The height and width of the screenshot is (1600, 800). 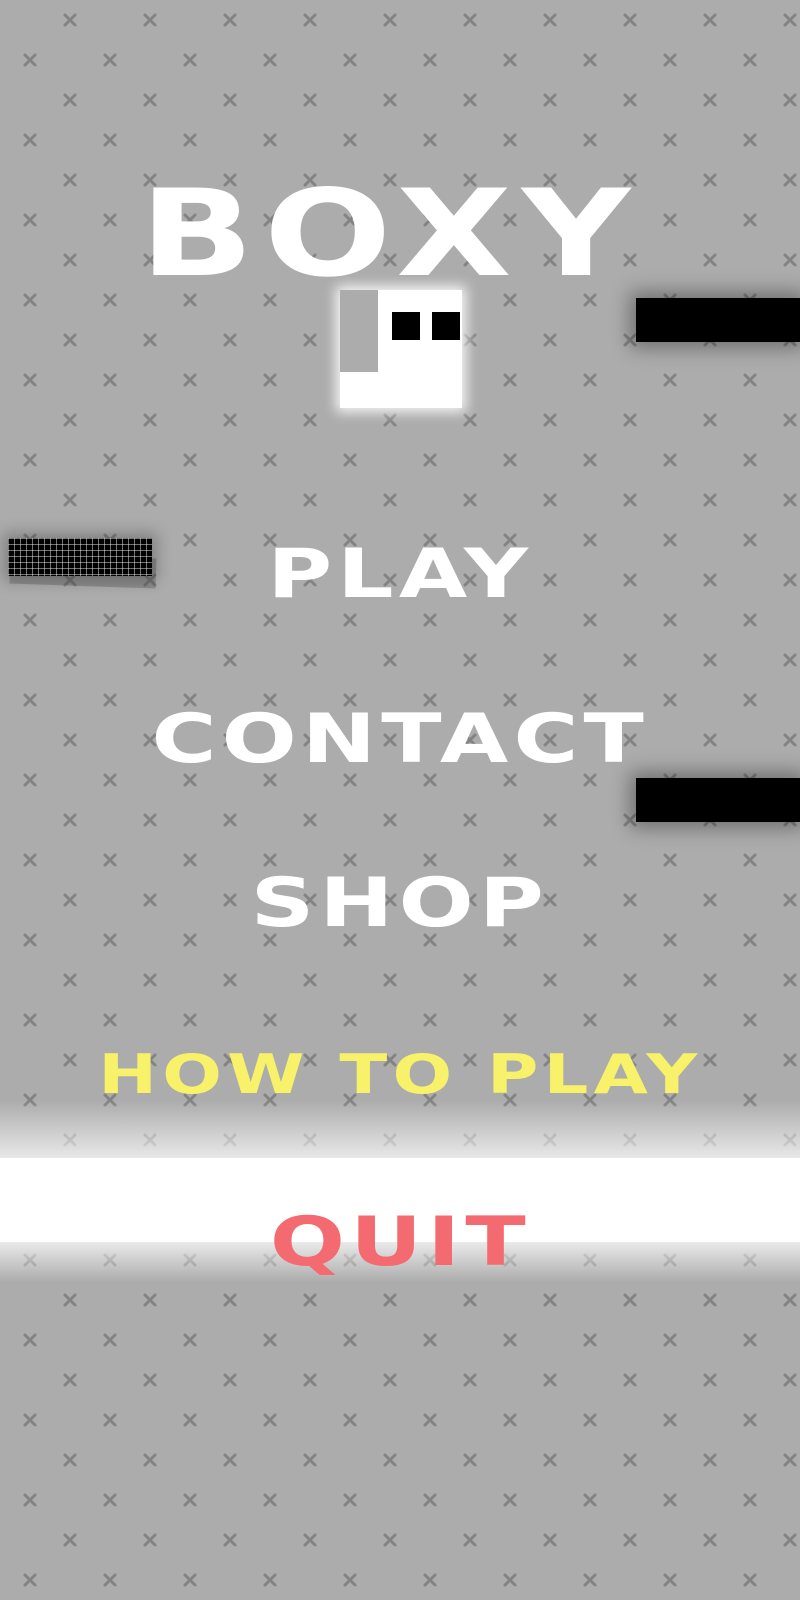 I want to click on quit-button: QUIT, so click(x=400, y=1243).